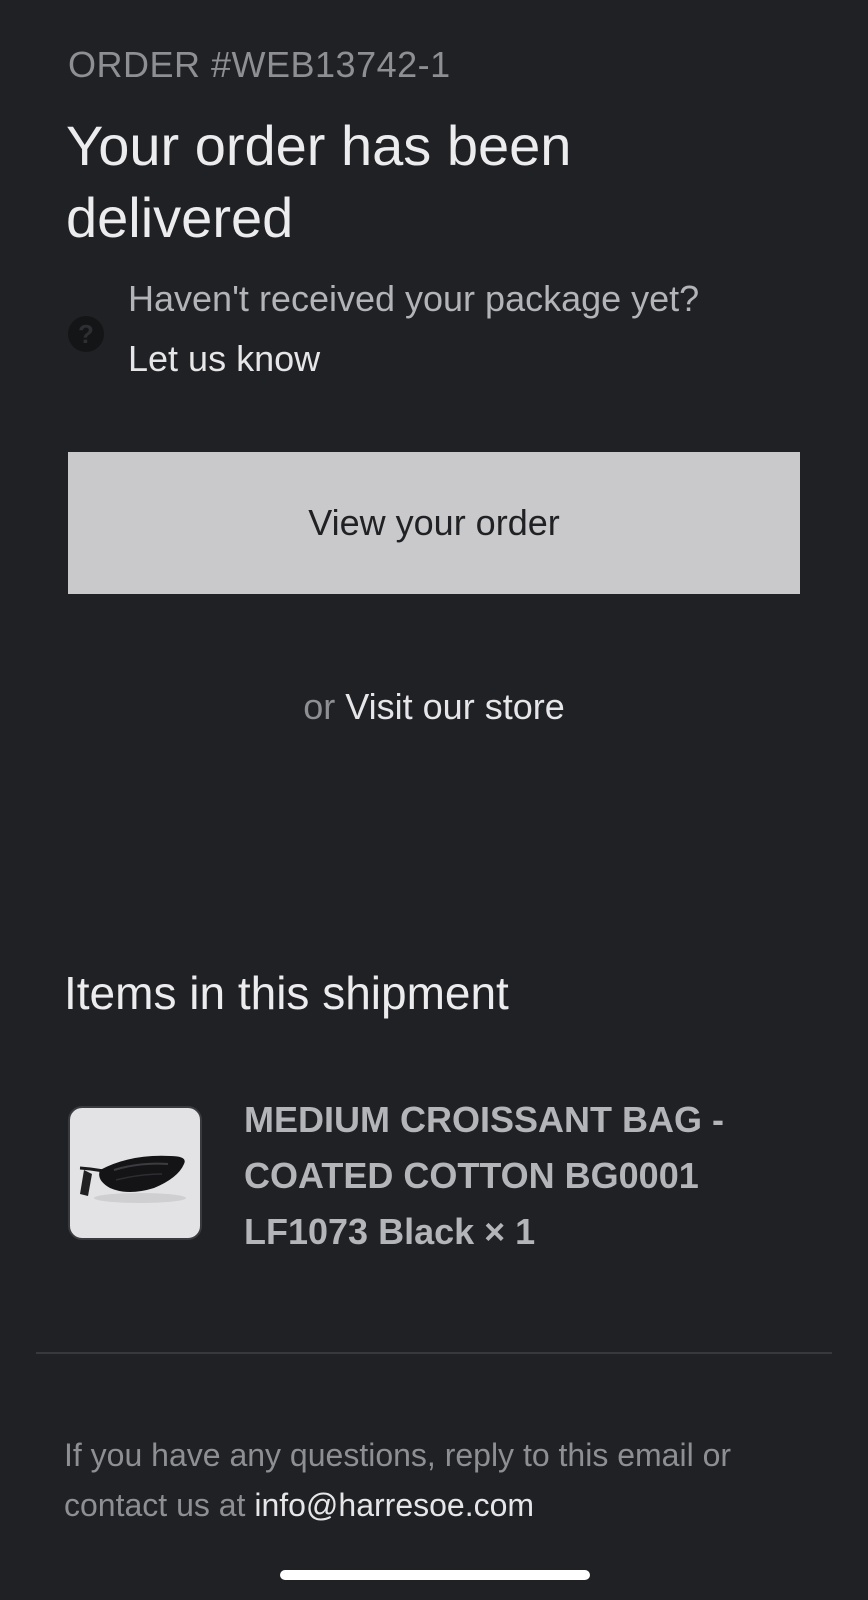  I want to click on visit-store-row: or Visit our store, so click(434, 707).